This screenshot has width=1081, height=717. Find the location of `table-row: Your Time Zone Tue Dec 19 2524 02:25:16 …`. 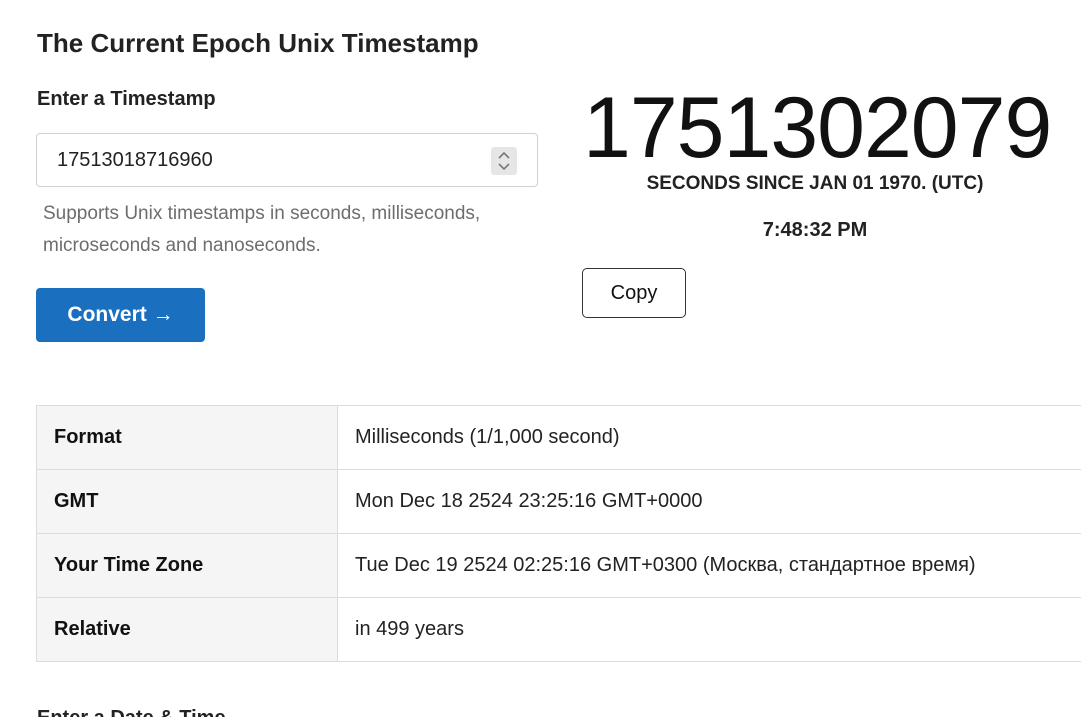

table-row: Your Time Zone Tue Dec 19 2524 02:25:16 … is located at coordinates (558, 565).